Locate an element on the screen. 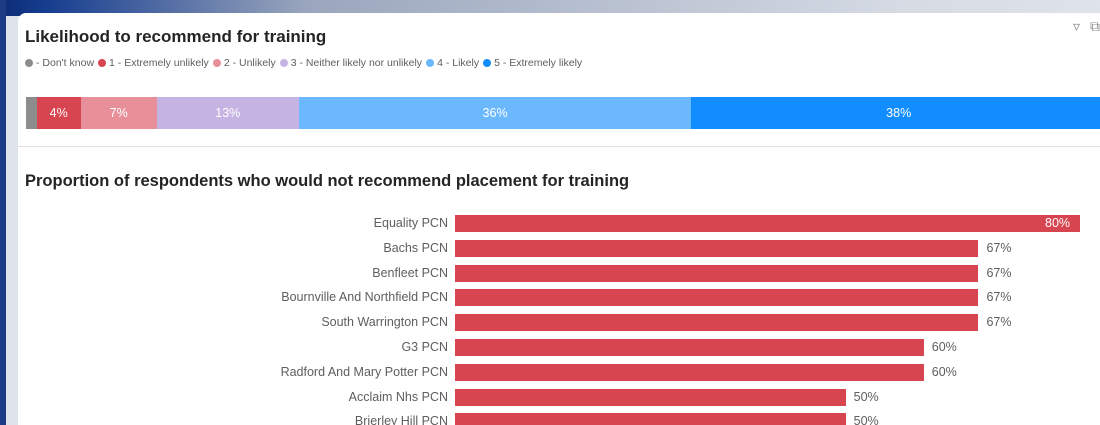 The height and width of the screenshot is (425, 1100). legend-label: - Don't know is located at coordinates (65, 63).